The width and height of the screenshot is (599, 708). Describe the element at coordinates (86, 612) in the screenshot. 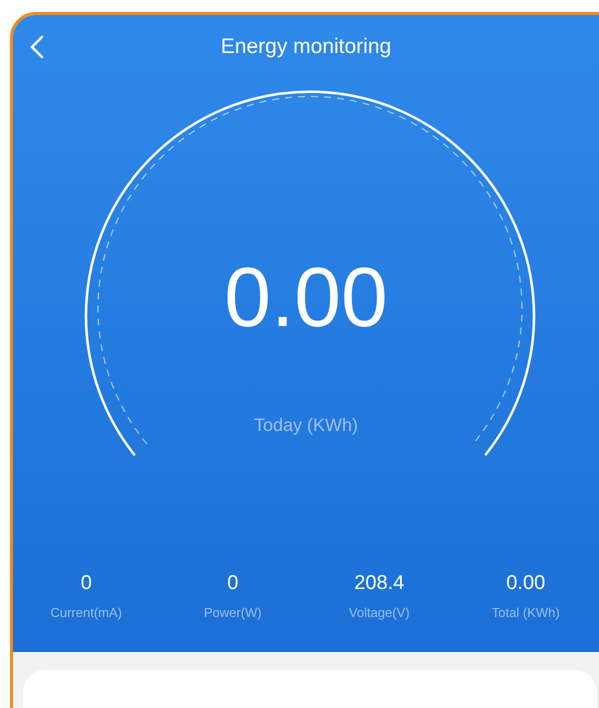

I see `stat-label: Current(mA)` at that location.